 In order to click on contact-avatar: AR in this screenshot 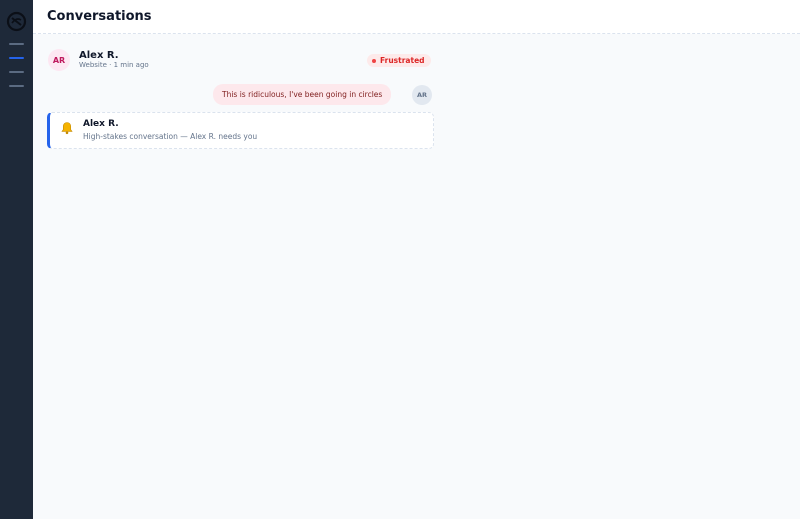, I will do `click(59, 60)`.